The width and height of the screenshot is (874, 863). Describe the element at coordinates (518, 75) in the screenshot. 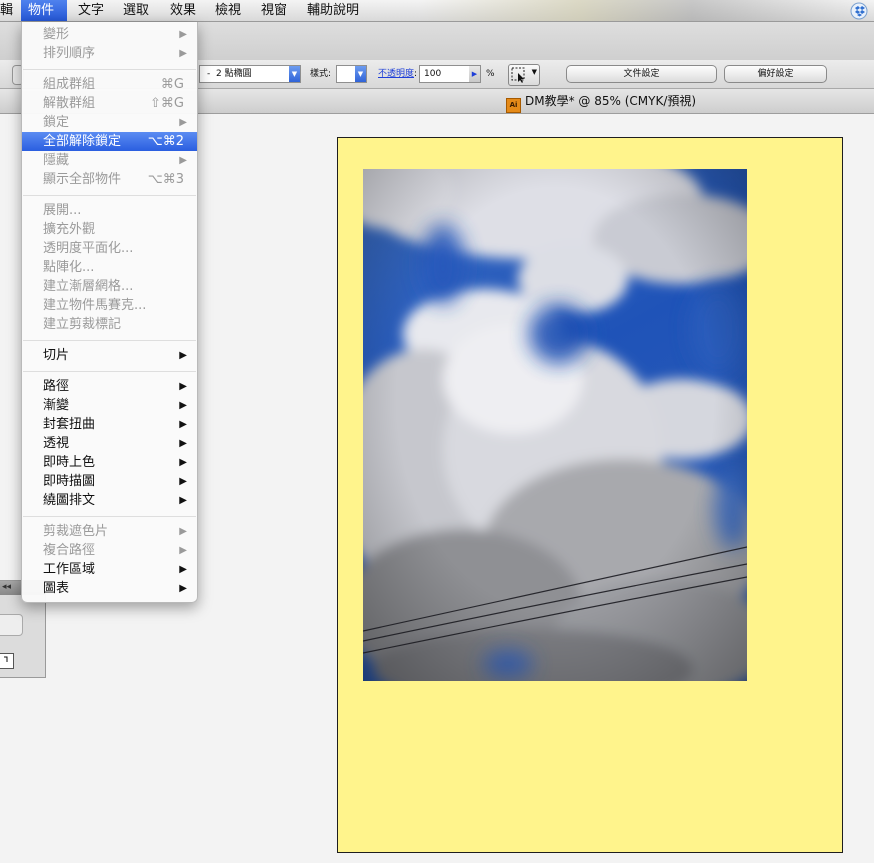

I see `select-similar-icon` at that location.